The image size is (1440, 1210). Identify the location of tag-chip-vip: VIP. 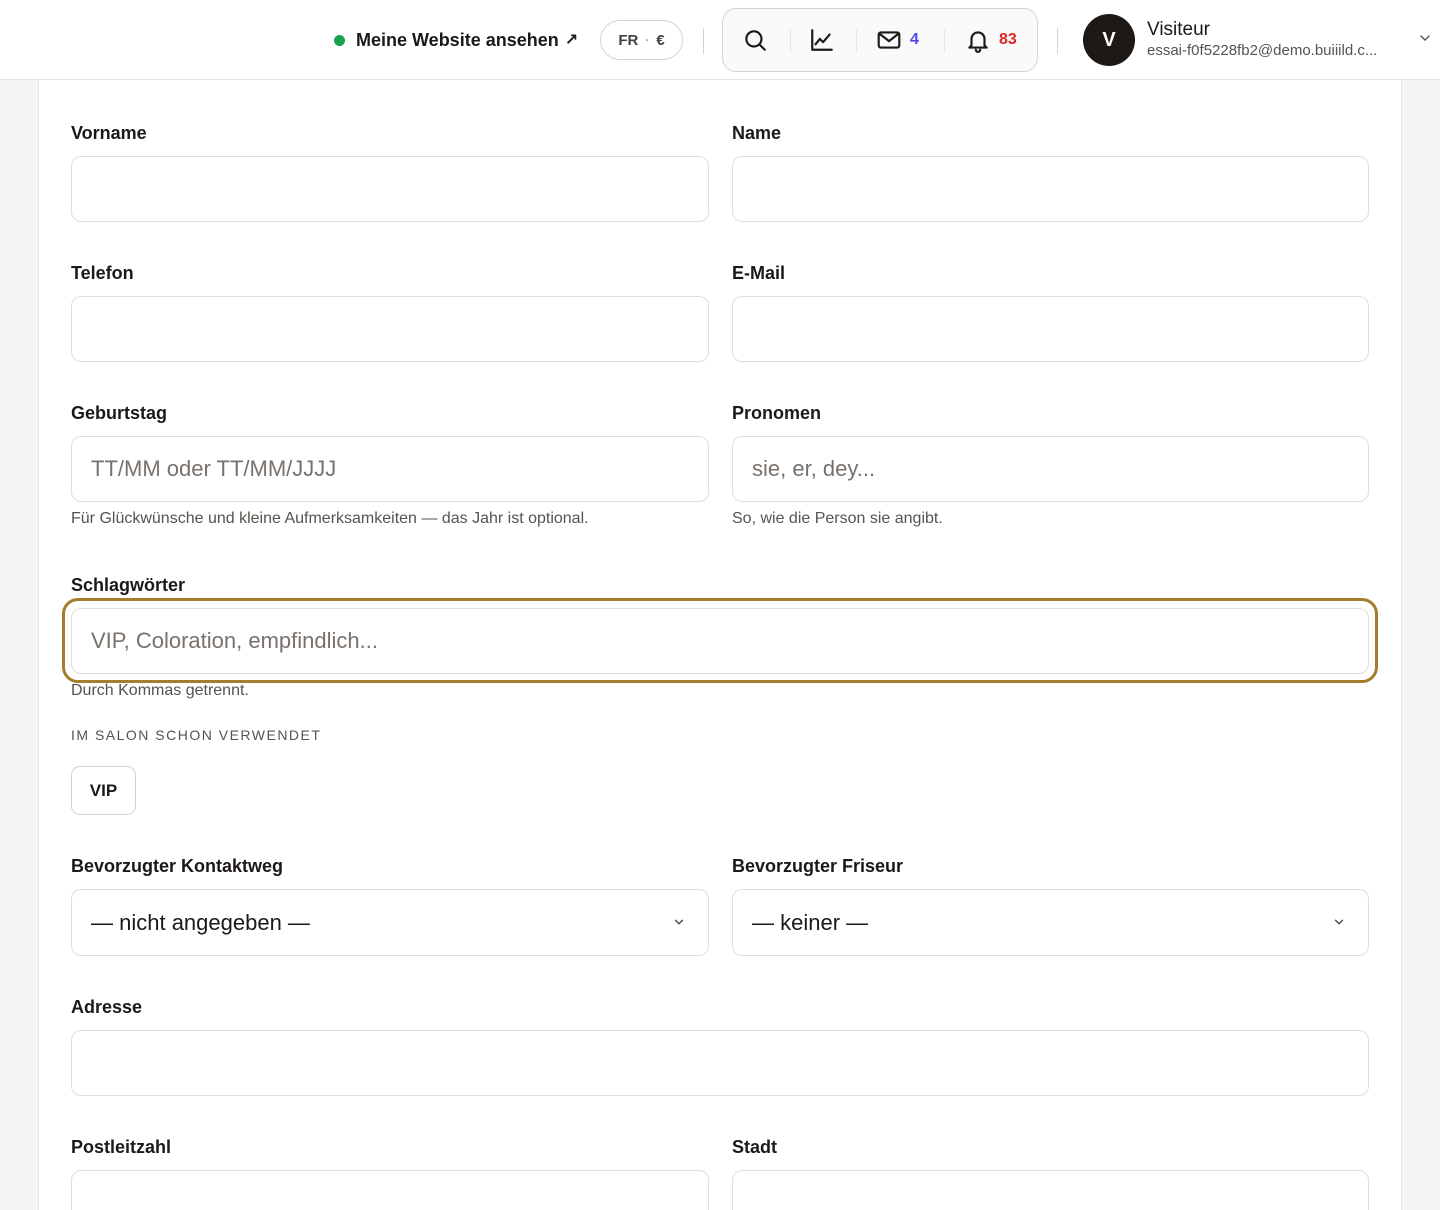
(103, 790).